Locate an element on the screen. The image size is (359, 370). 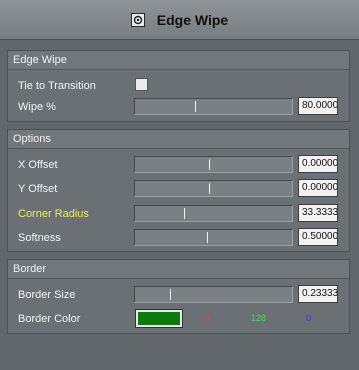
border-size-slider-thumb is located at coordinates (170, 294).